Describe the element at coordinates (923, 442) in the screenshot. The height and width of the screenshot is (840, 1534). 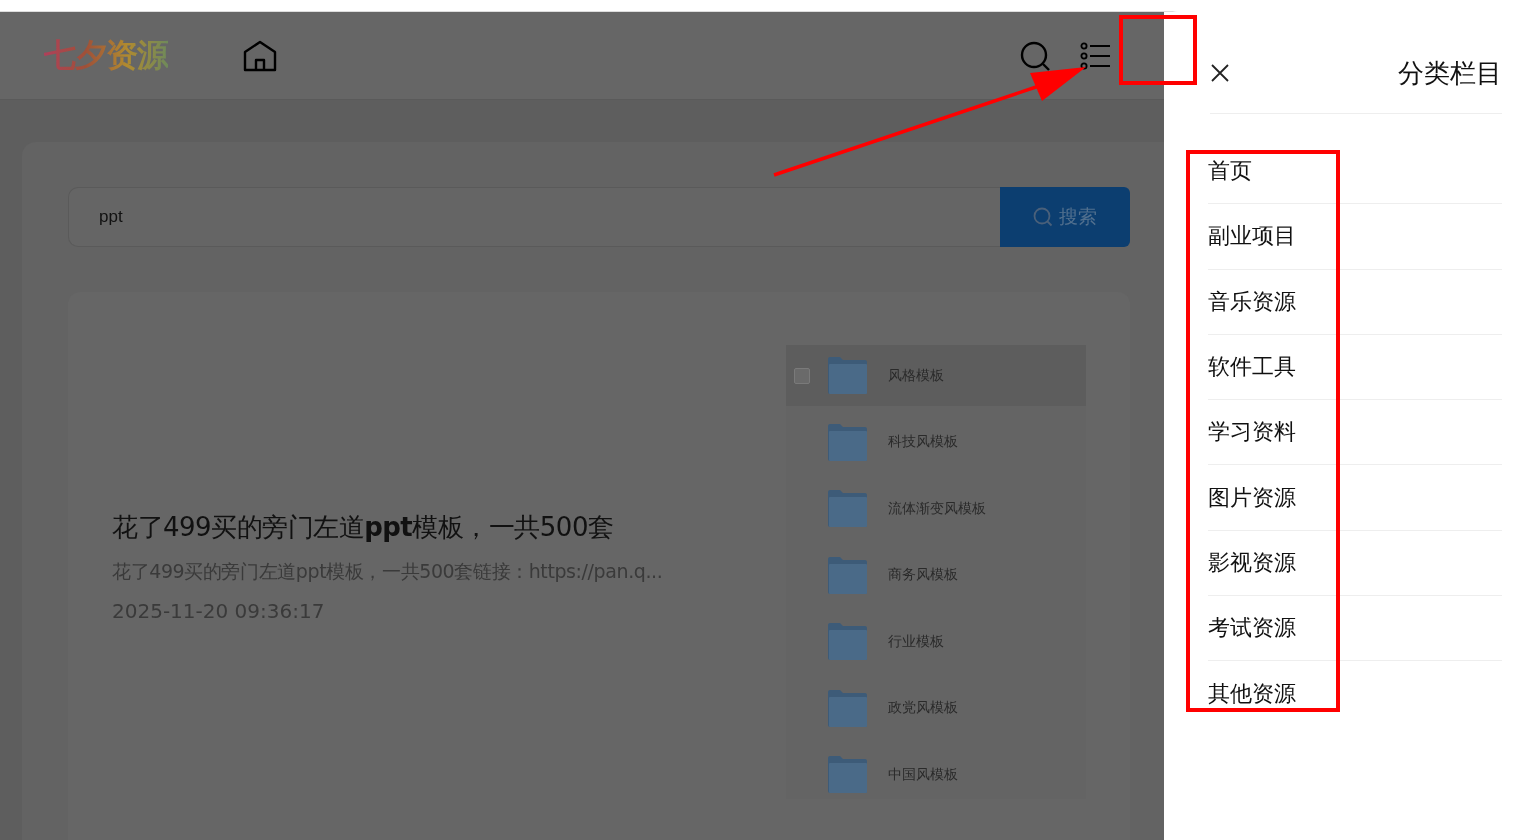
I see `folder-name: 科技风模板` at that location.